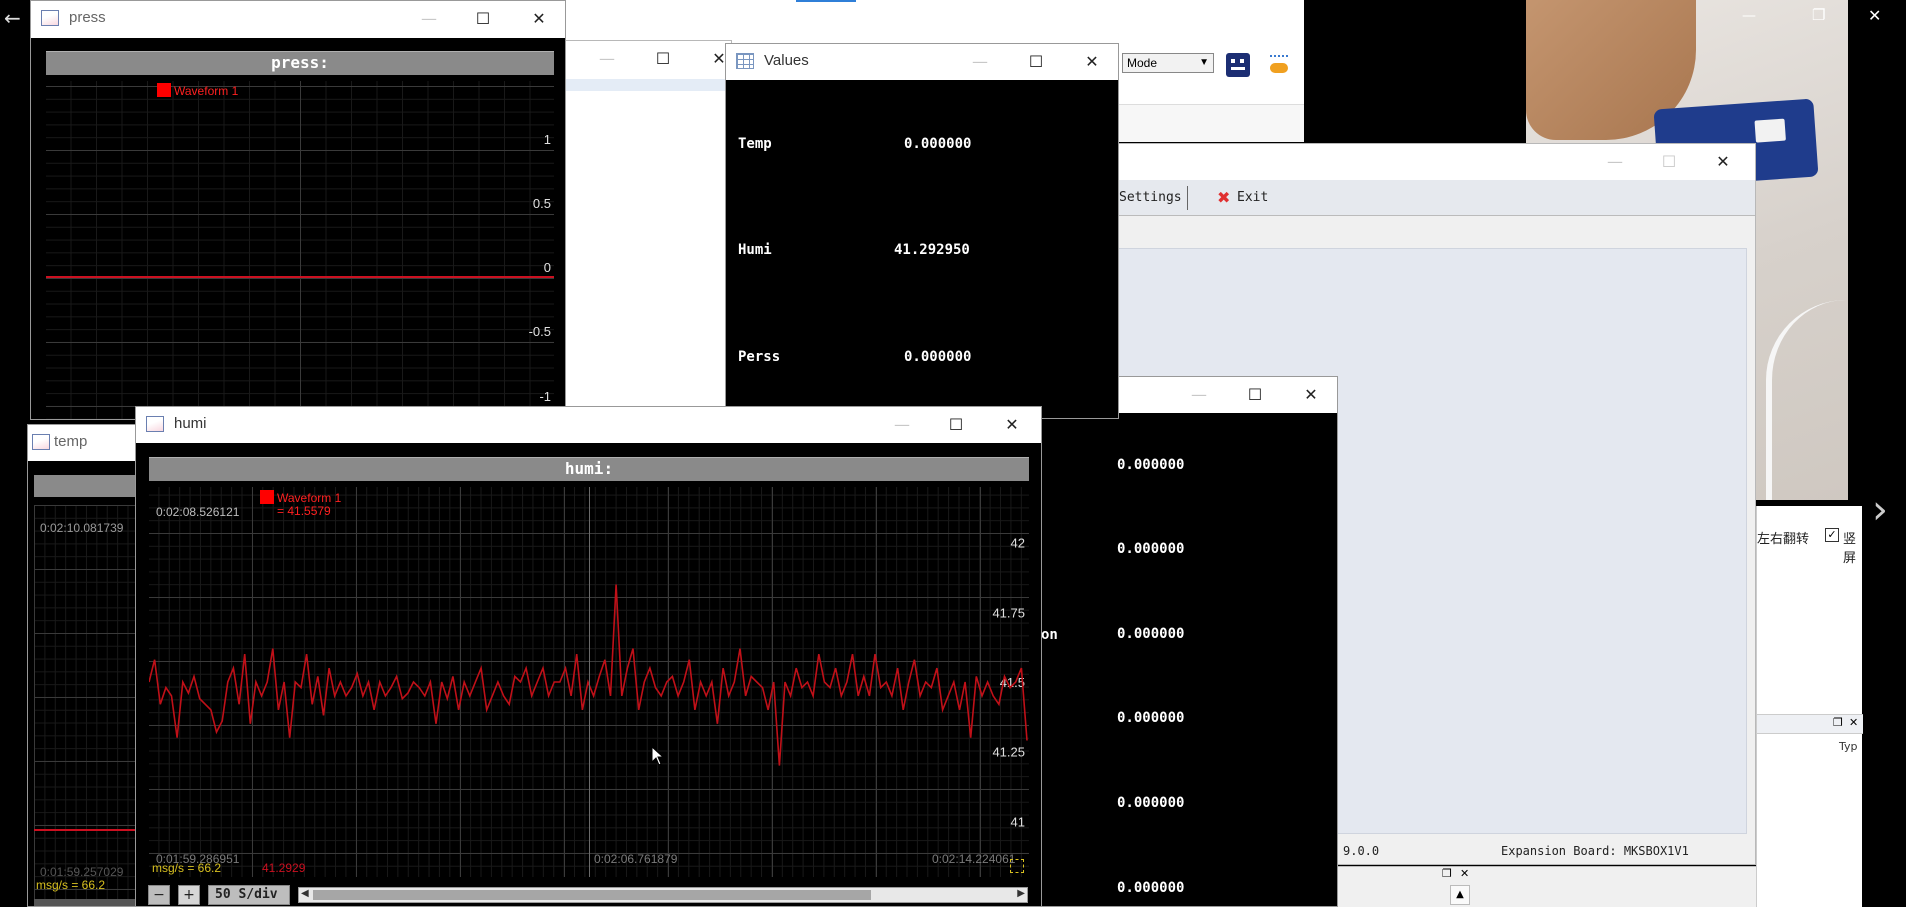 The width and height of the screenshot is (1906, 907). I want to click on scroll-right-arrow: ▶, so click(1021, 893).